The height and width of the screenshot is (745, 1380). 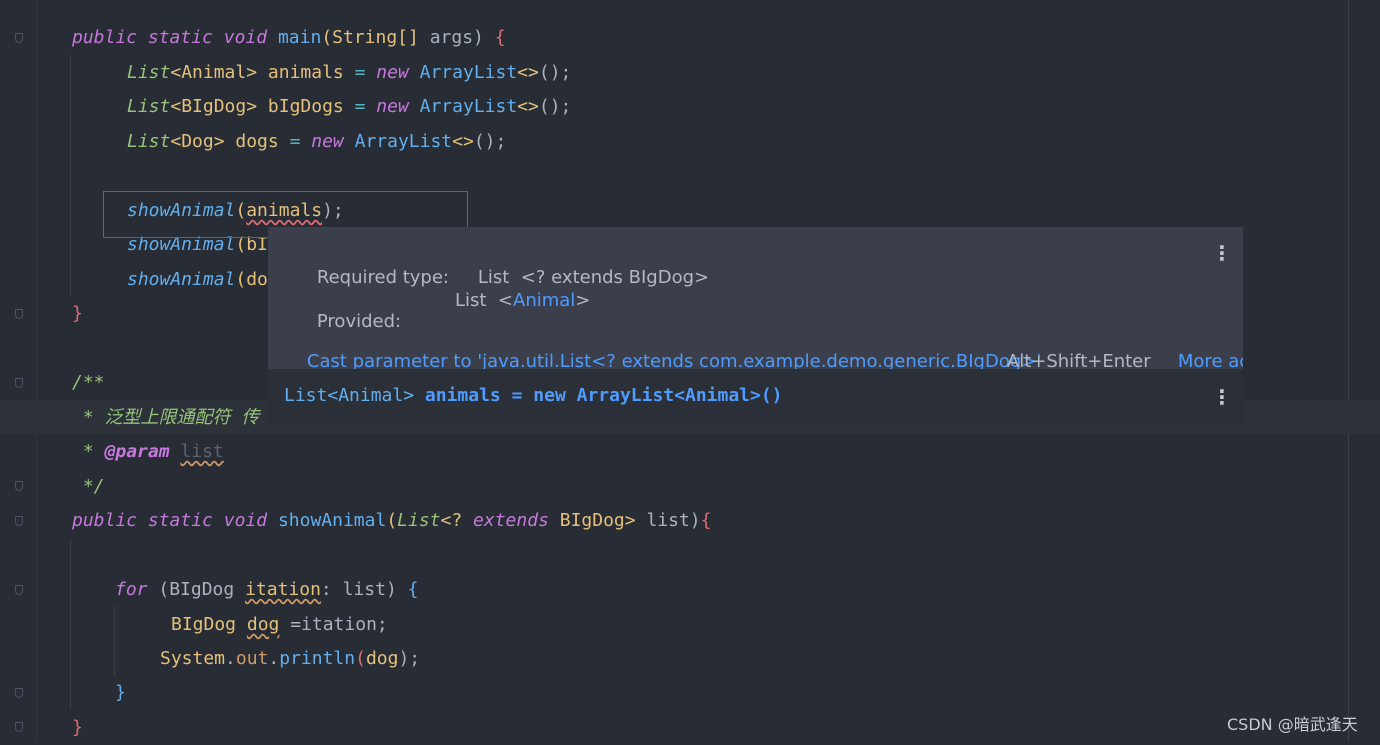 I want to click on code-line-doc-open: /**, so click(x=88, y=383).